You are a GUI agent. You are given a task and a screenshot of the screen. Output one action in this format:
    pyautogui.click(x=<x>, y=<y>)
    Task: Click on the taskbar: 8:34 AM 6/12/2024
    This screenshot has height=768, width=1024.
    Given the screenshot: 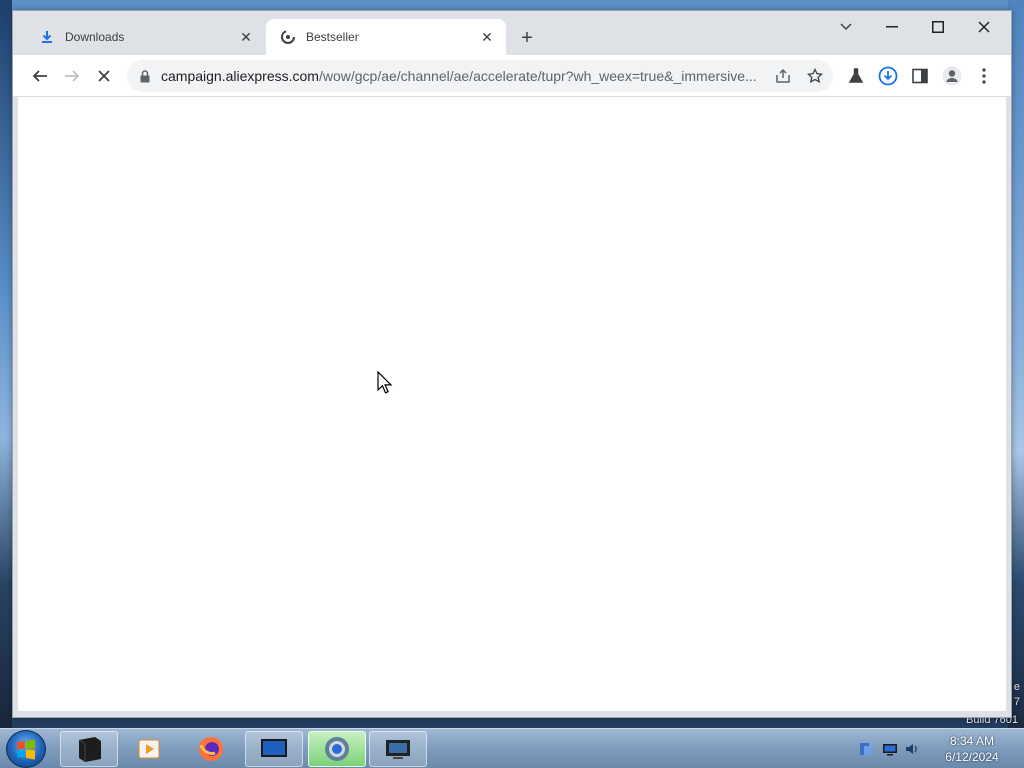 What is the action you would take?
    pyautogui.click(x=512, y=748)
    